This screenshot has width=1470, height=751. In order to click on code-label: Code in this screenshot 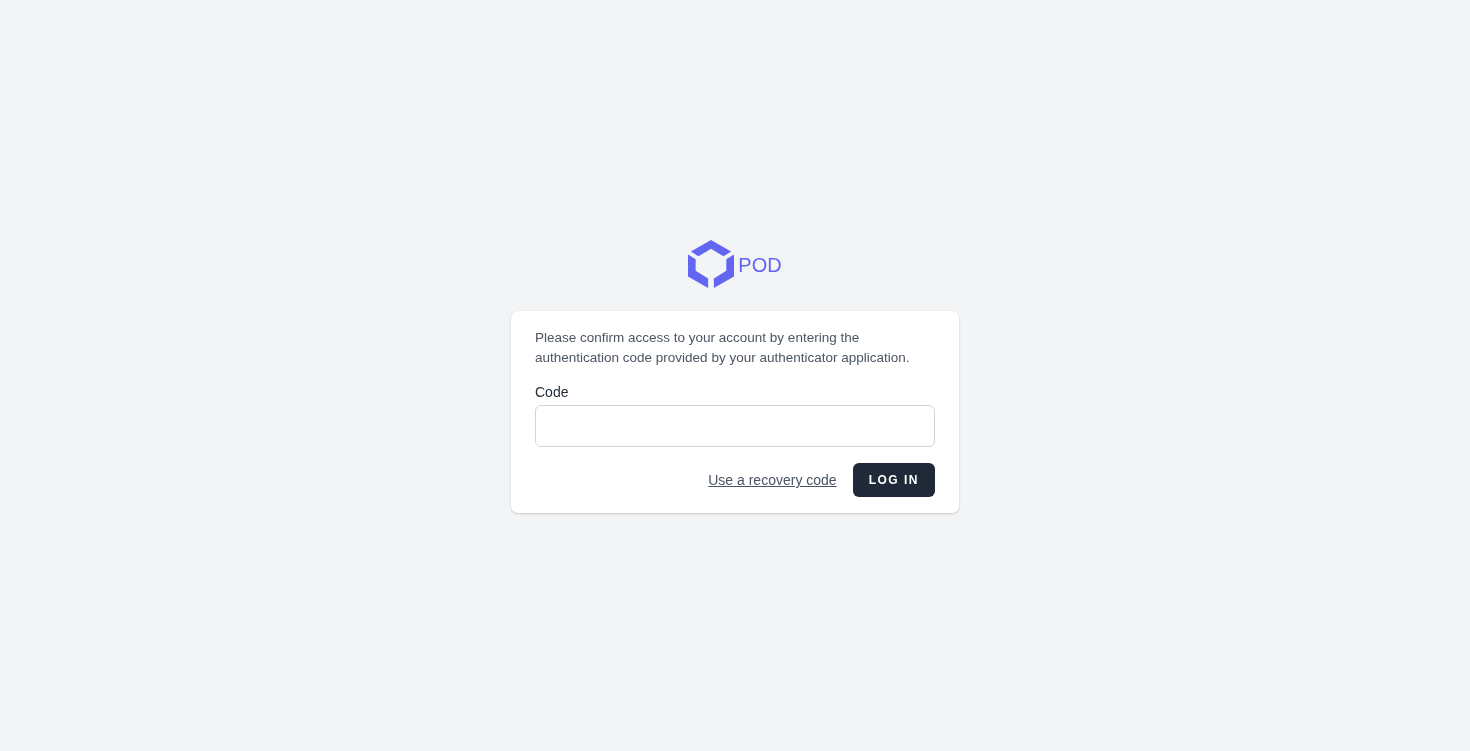, I will do `click(552, 392)`.